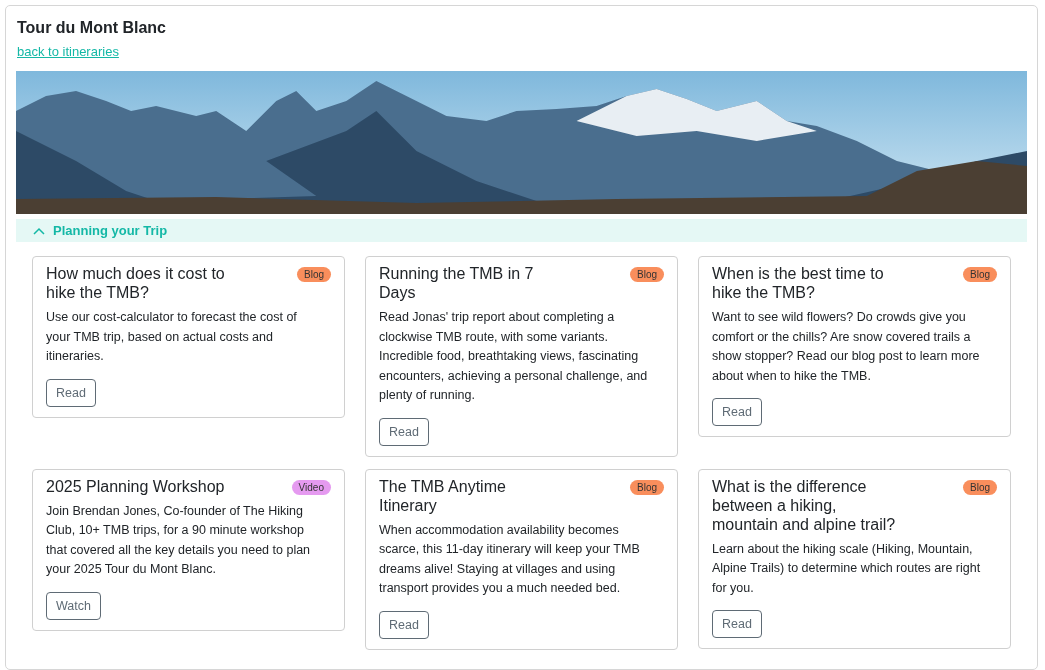 The height and width of the screenshot is (670, 1045). I want to click on card-description: Learn about the hiking scale (Hiking, Mountain, Alpine Trails) to determine which routes are right for you., so click(847, 568).